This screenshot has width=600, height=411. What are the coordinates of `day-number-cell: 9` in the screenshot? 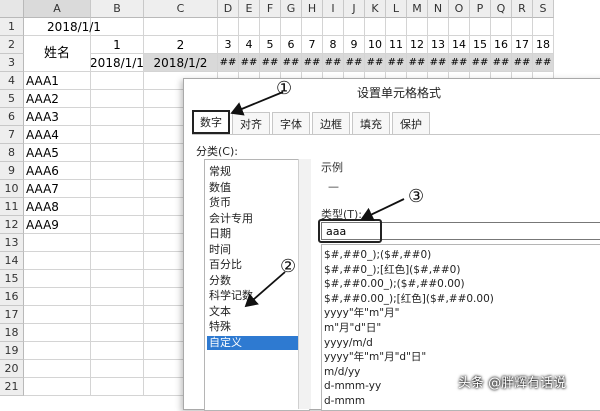 It's located at (354, 45).